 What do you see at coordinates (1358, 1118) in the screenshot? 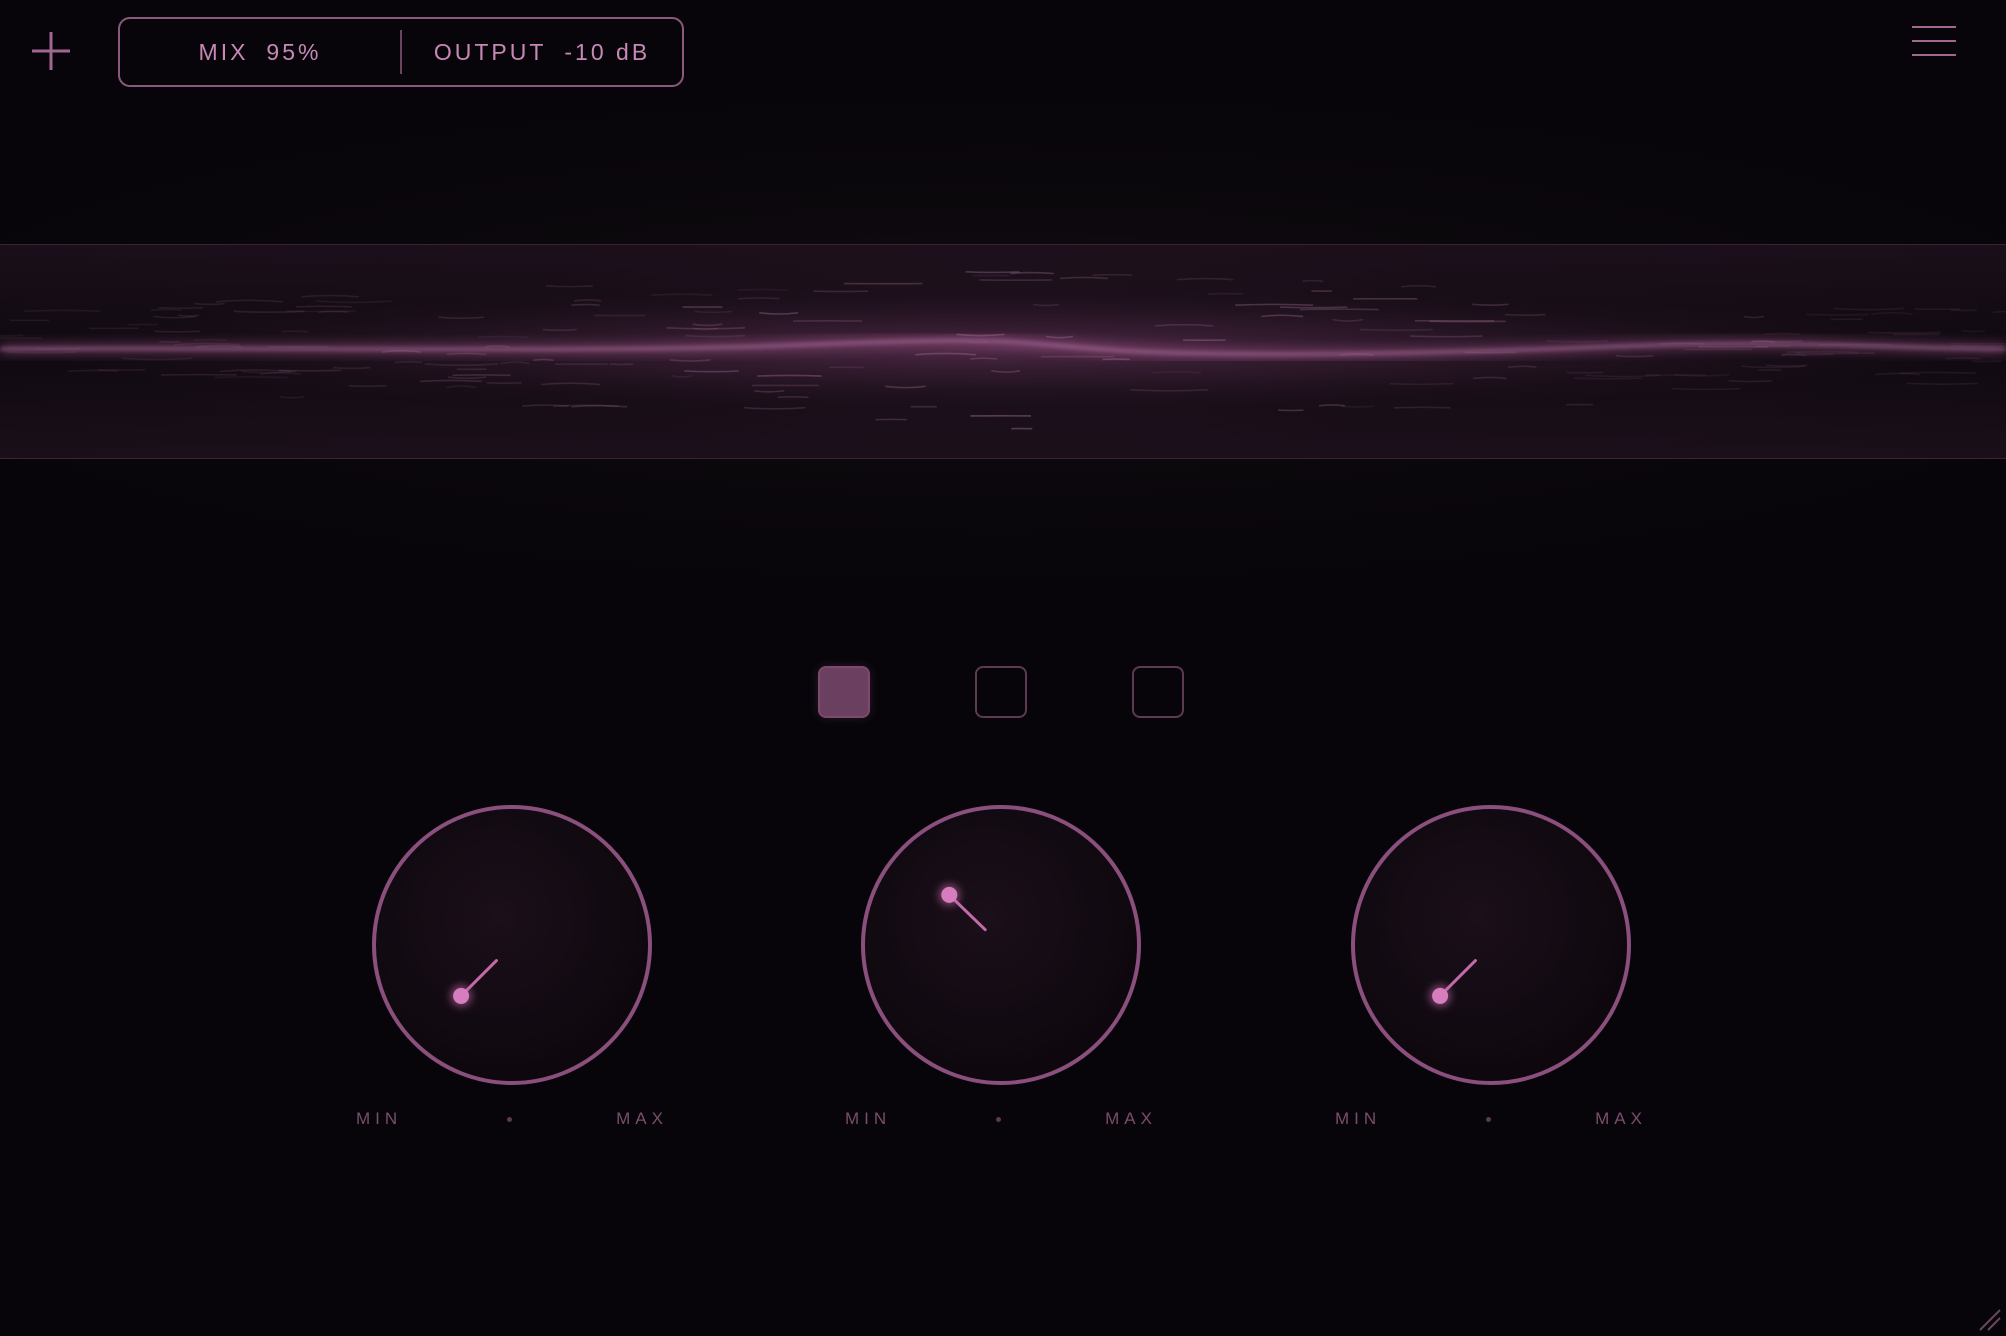
I see `knob-3-min-label: MIN` at bounding box center [1358, 1118].